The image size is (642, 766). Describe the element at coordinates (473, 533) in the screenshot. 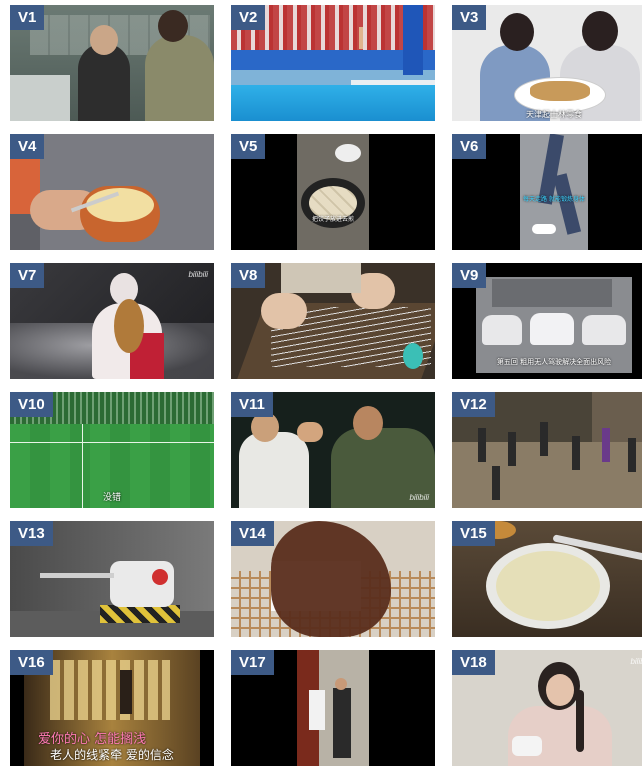

I see `video-label: V15` at that location.